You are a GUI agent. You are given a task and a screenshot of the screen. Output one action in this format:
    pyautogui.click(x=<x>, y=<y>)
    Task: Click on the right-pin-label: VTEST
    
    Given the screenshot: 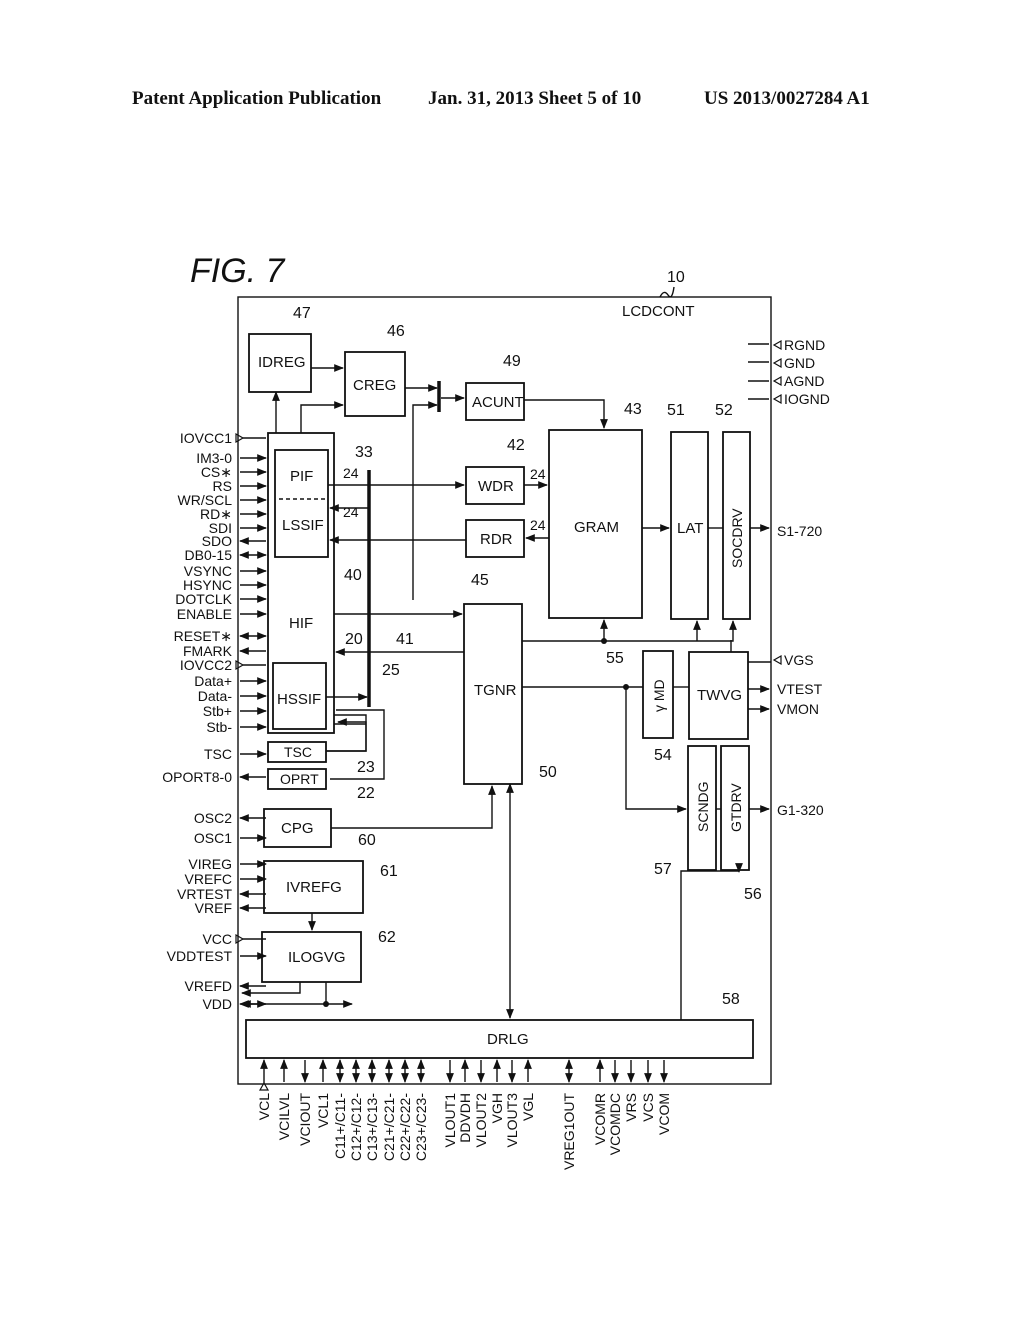 What is the action you would take?
    pyautogui.click(x=800, y=689)
    